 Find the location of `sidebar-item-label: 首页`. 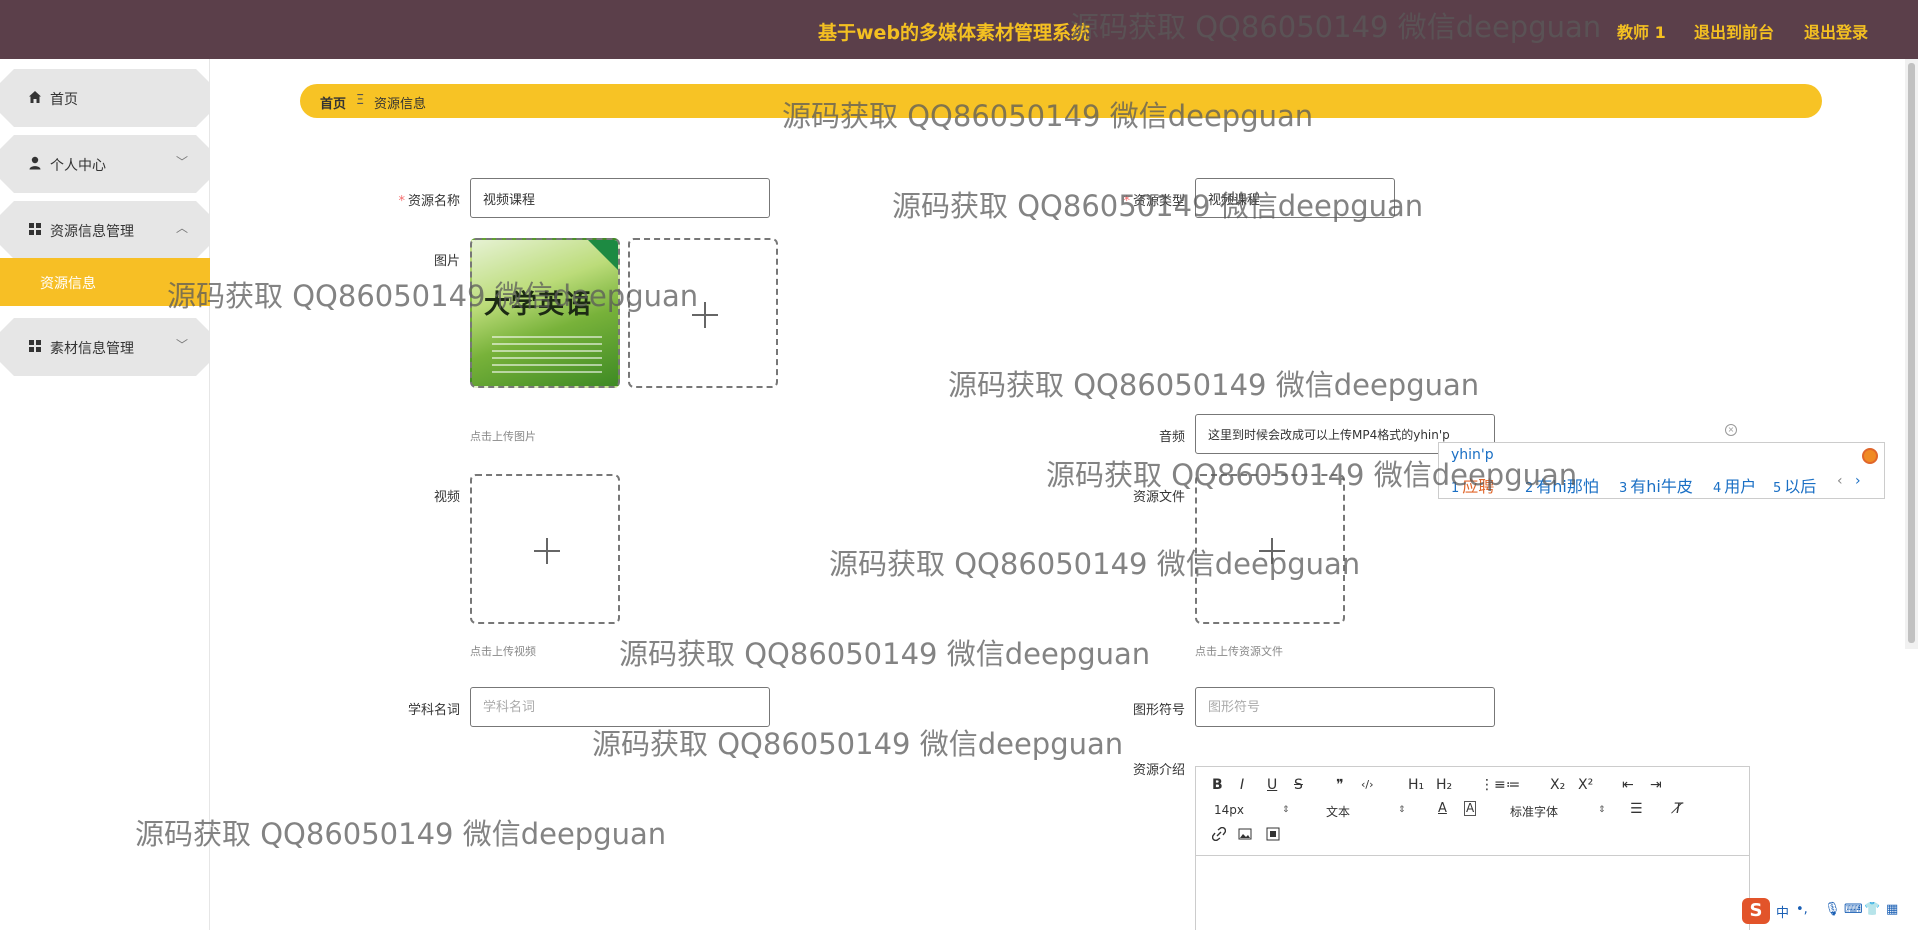

sidebar-item-label: 首页 is located at coordinates (64, 100).